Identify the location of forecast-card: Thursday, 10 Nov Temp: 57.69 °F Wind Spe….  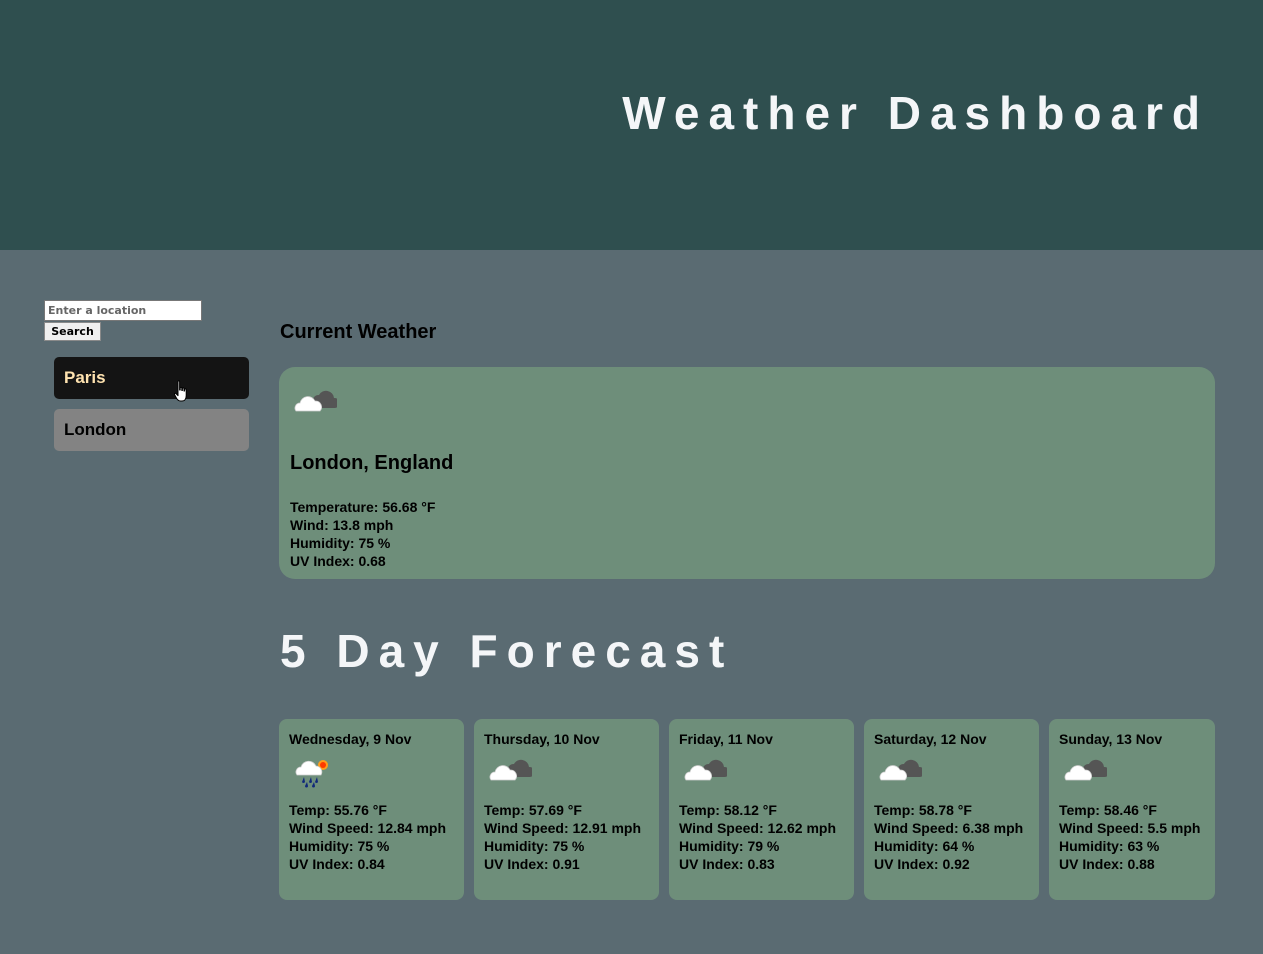
(566, 809).